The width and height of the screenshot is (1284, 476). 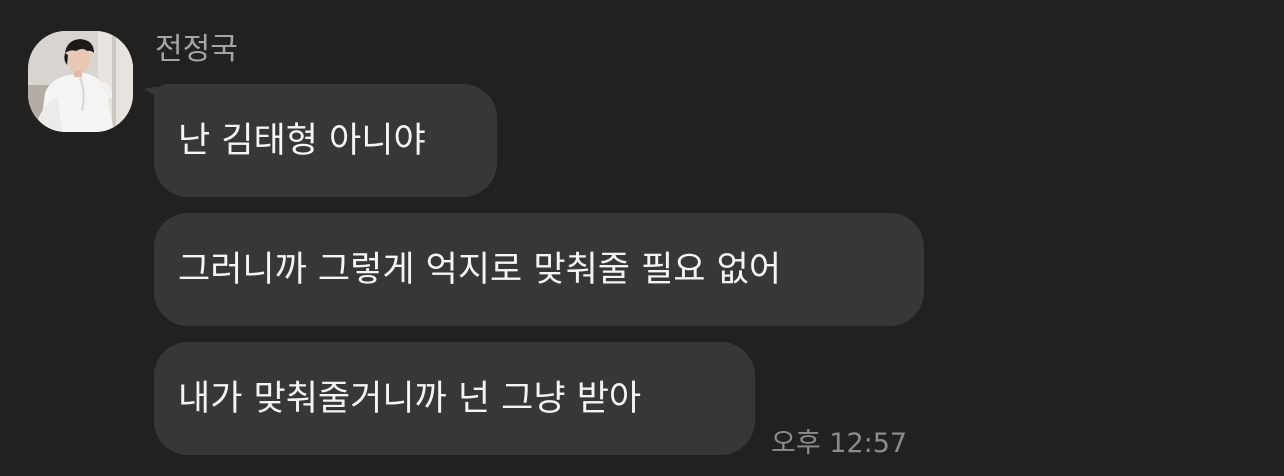 What do you see at coordinates (480, 269) in the screenshot?
I see `message-text: 그러니까 그렇게 억지로 맞춰줄 필요 없어` at bounding box center [480, 269].